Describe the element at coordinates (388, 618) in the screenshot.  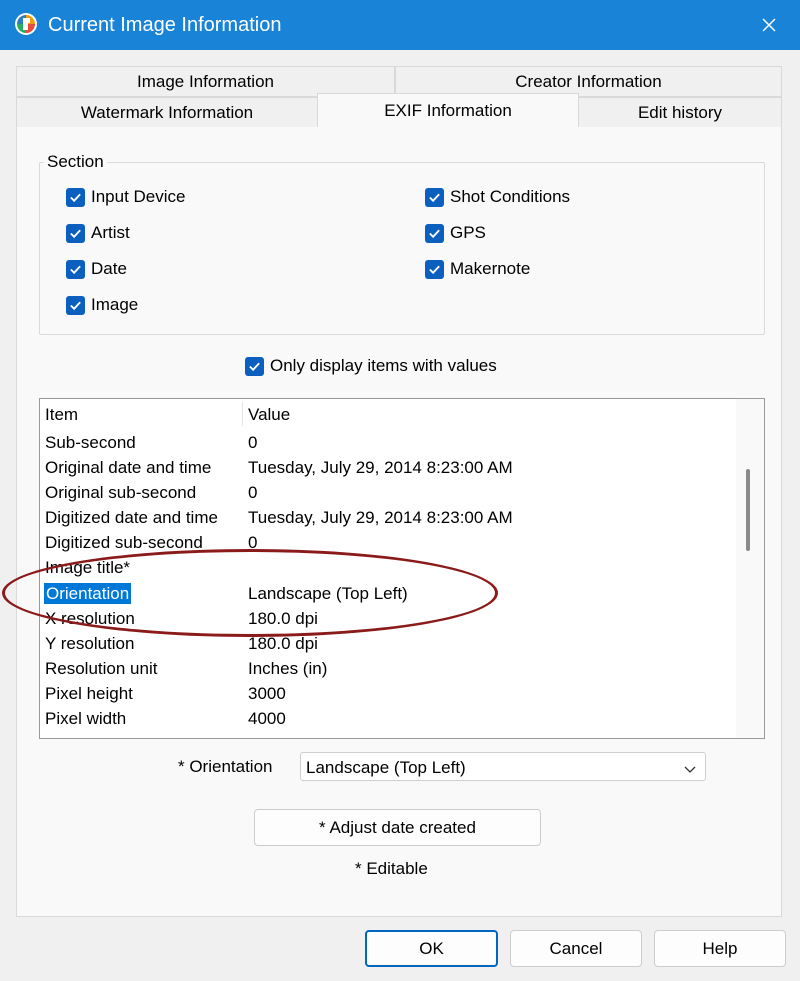
I see `table-row: X resolution 180.0 dpi` at that location.